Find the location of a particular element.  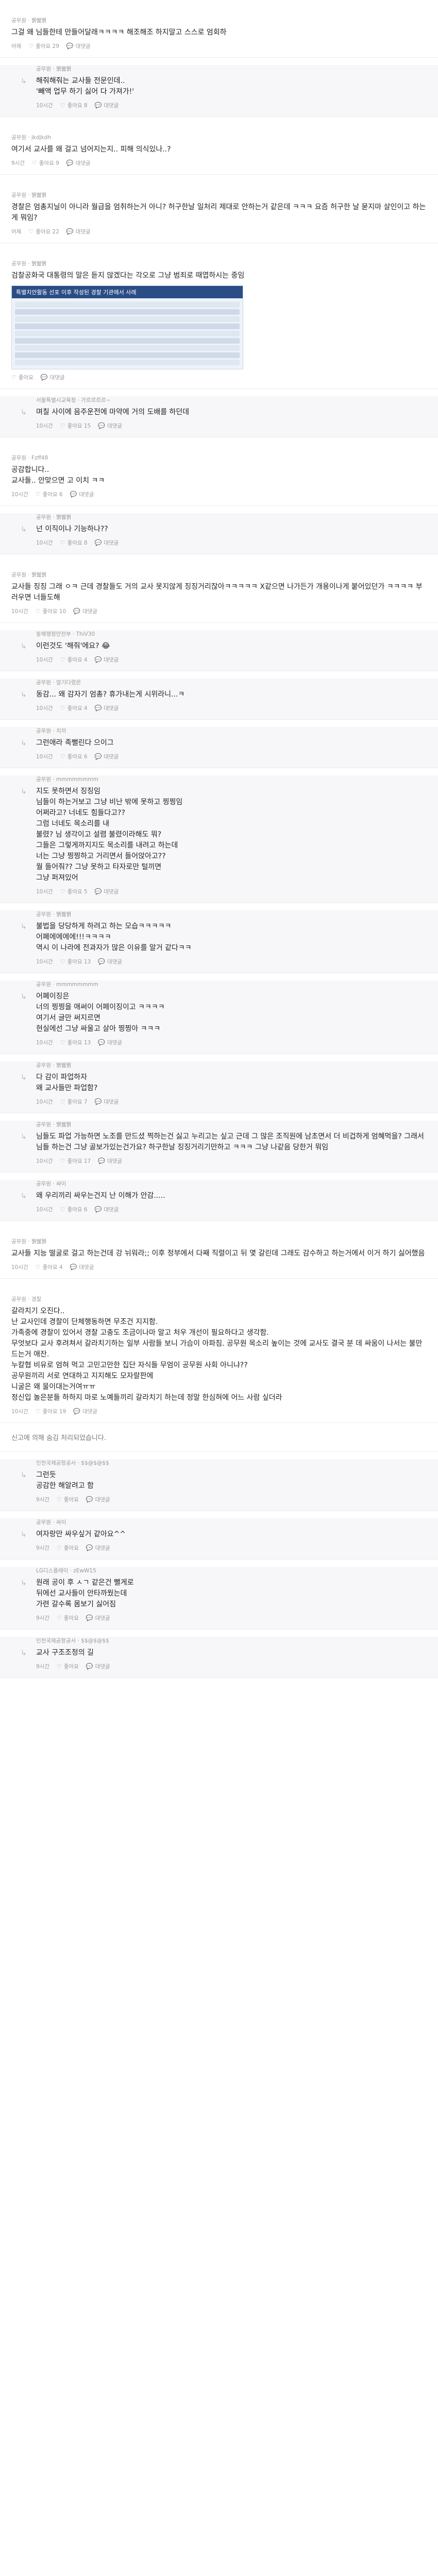

comment-meta: 공무원 · jkdjkdh is located at coordinates (219, 137).